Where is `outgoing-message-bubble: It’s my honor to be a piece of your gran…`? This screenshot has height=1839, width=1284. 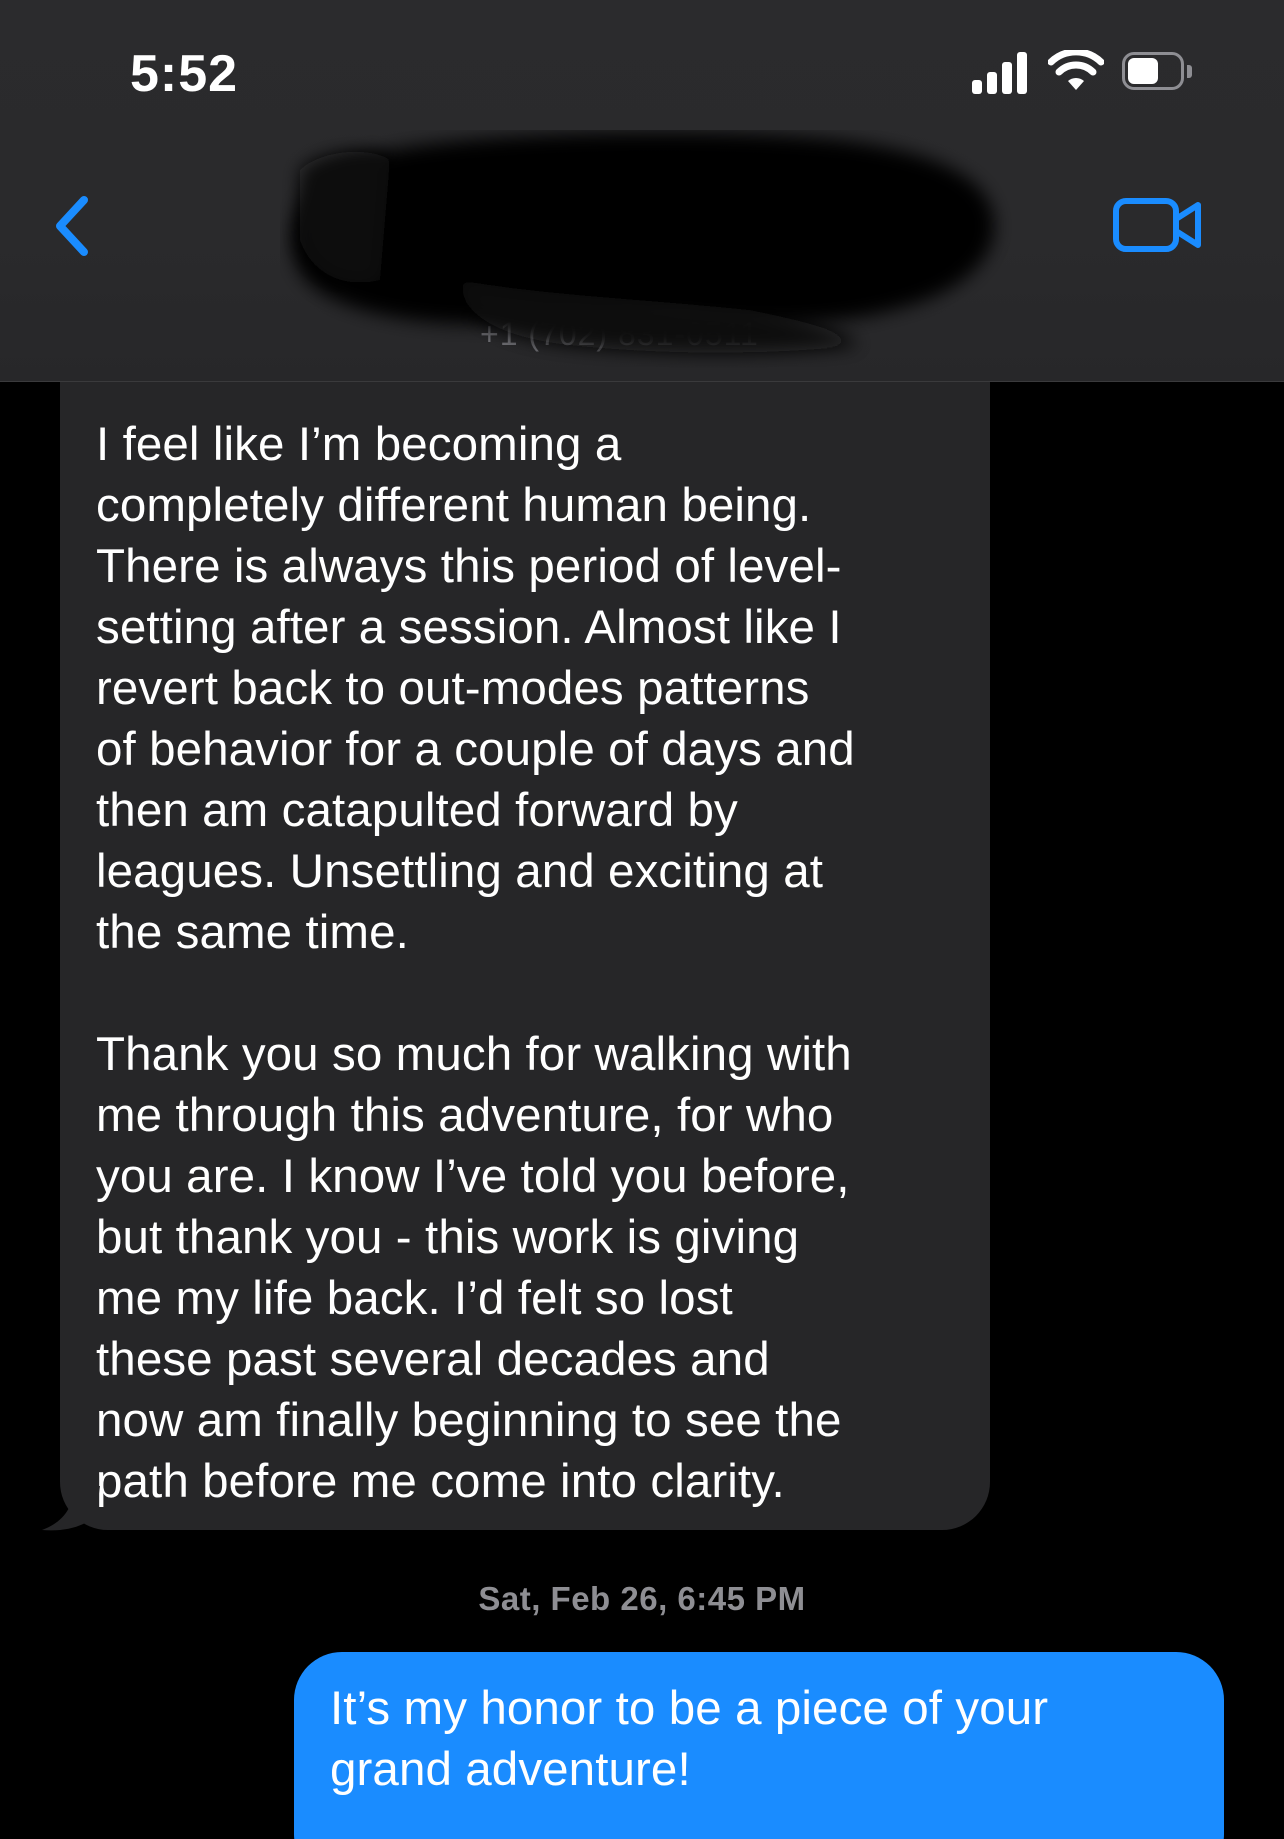 outgoing-message-bubble: It’s my honor to be a piece of your gran… is located at coordinates (759, 1745).